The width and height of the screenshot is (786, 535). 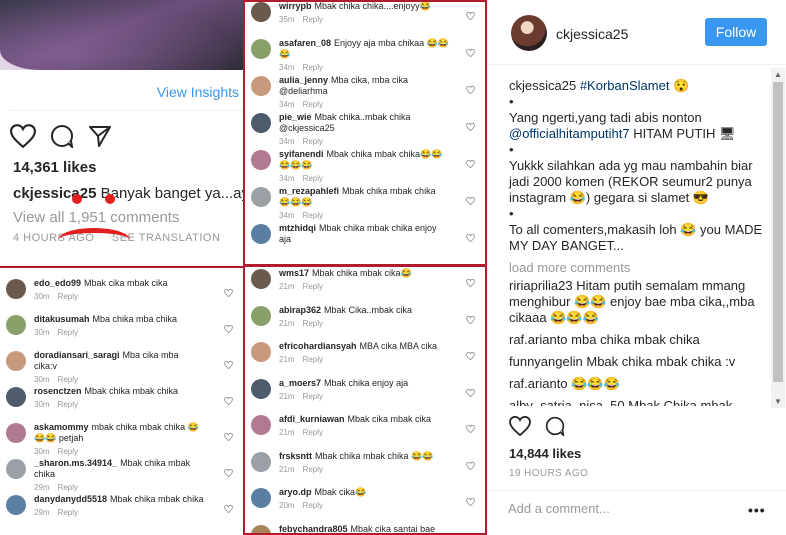 I want to click on comment-username: edo_edo99, so click(x=57, y=283).